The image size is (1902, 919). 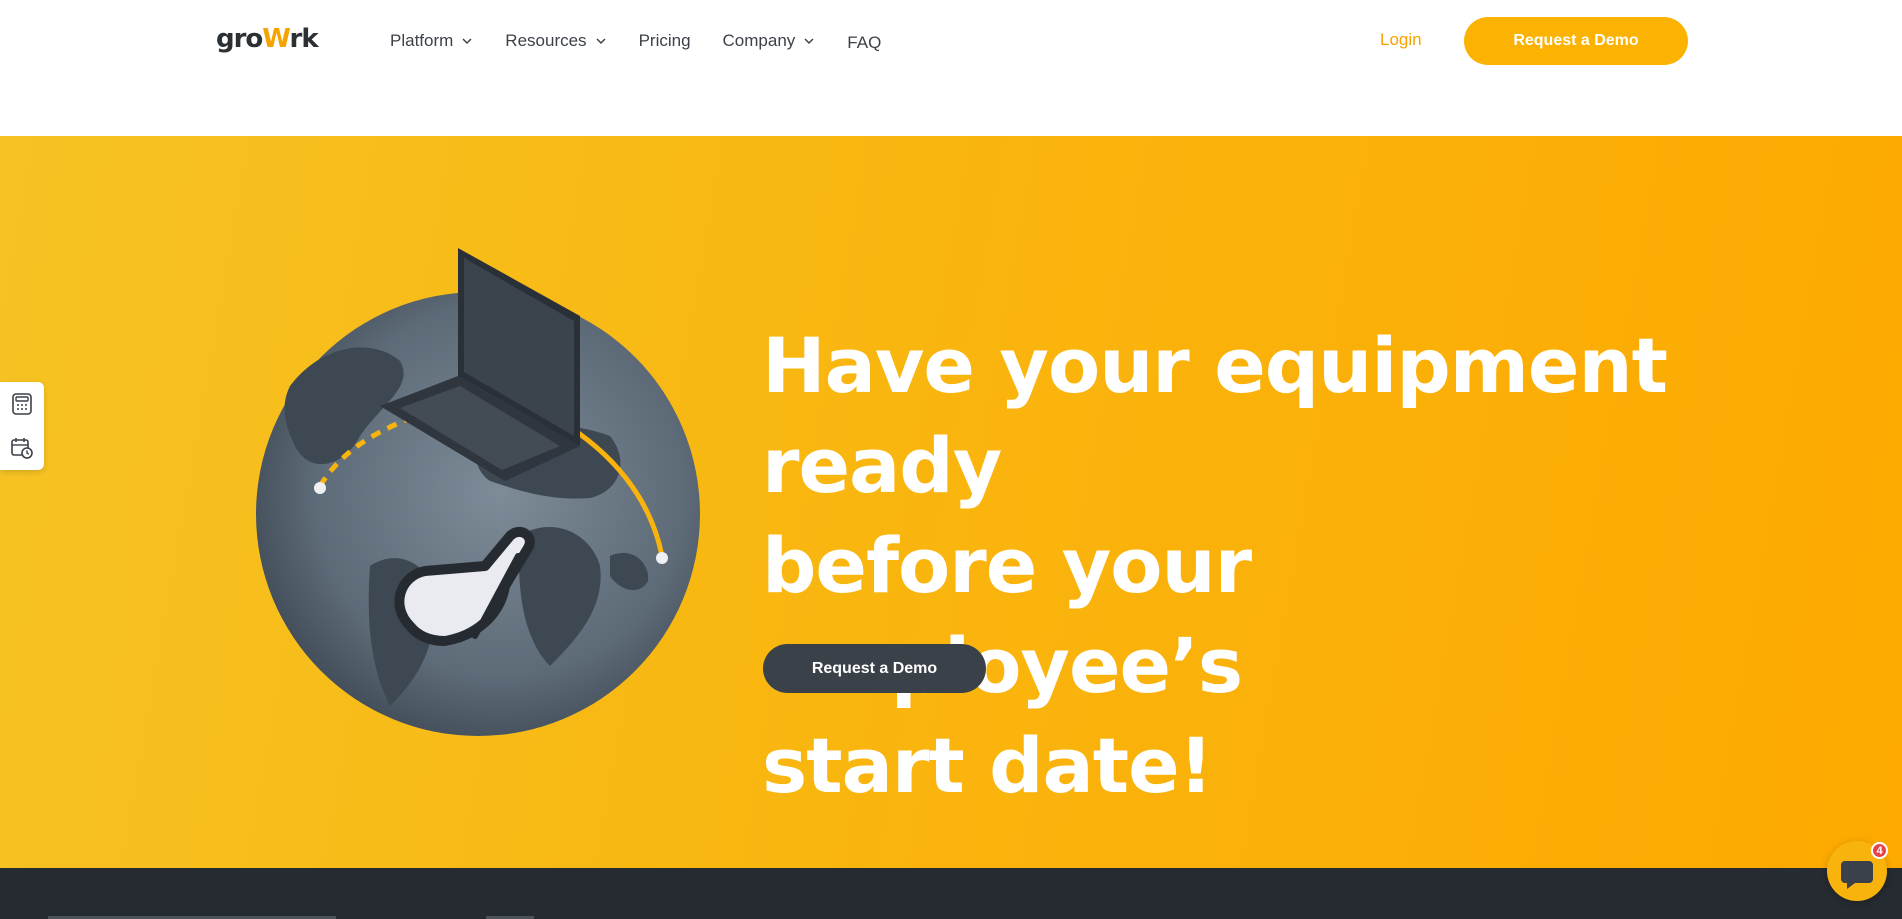 I want to click on footer-band, so click(x=951, y=893).